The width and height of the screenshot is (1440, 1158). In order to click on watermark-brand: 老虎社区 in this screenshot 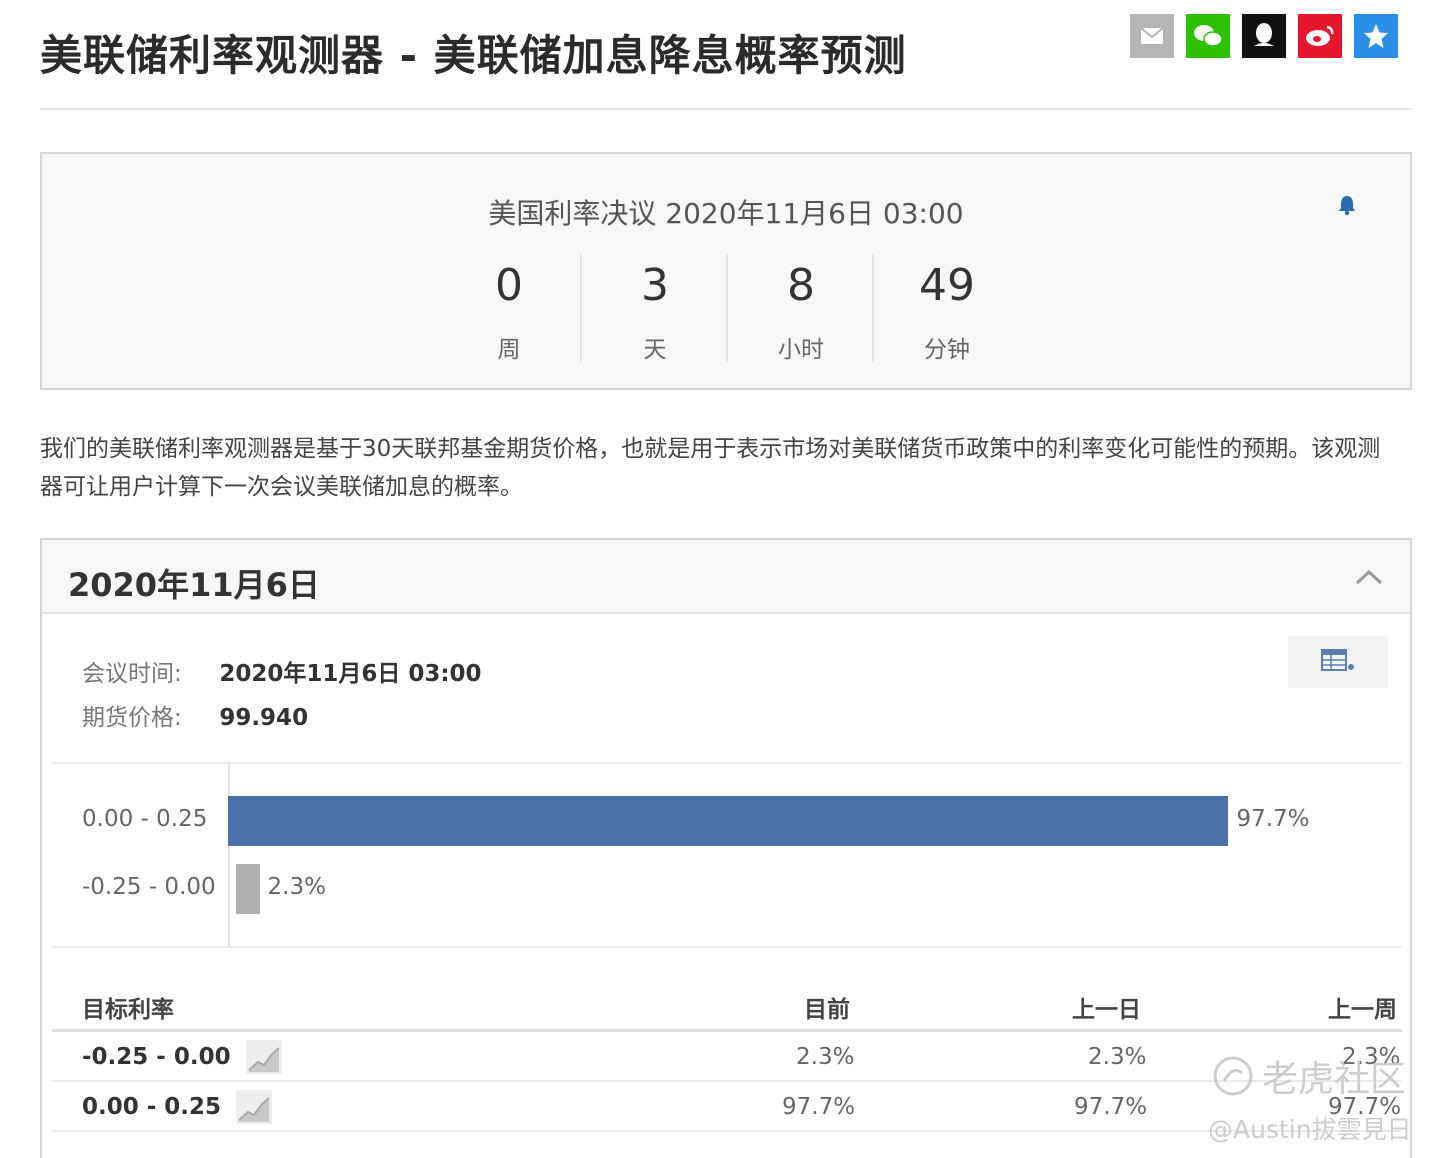, I will do `click(1309, 1076)`.